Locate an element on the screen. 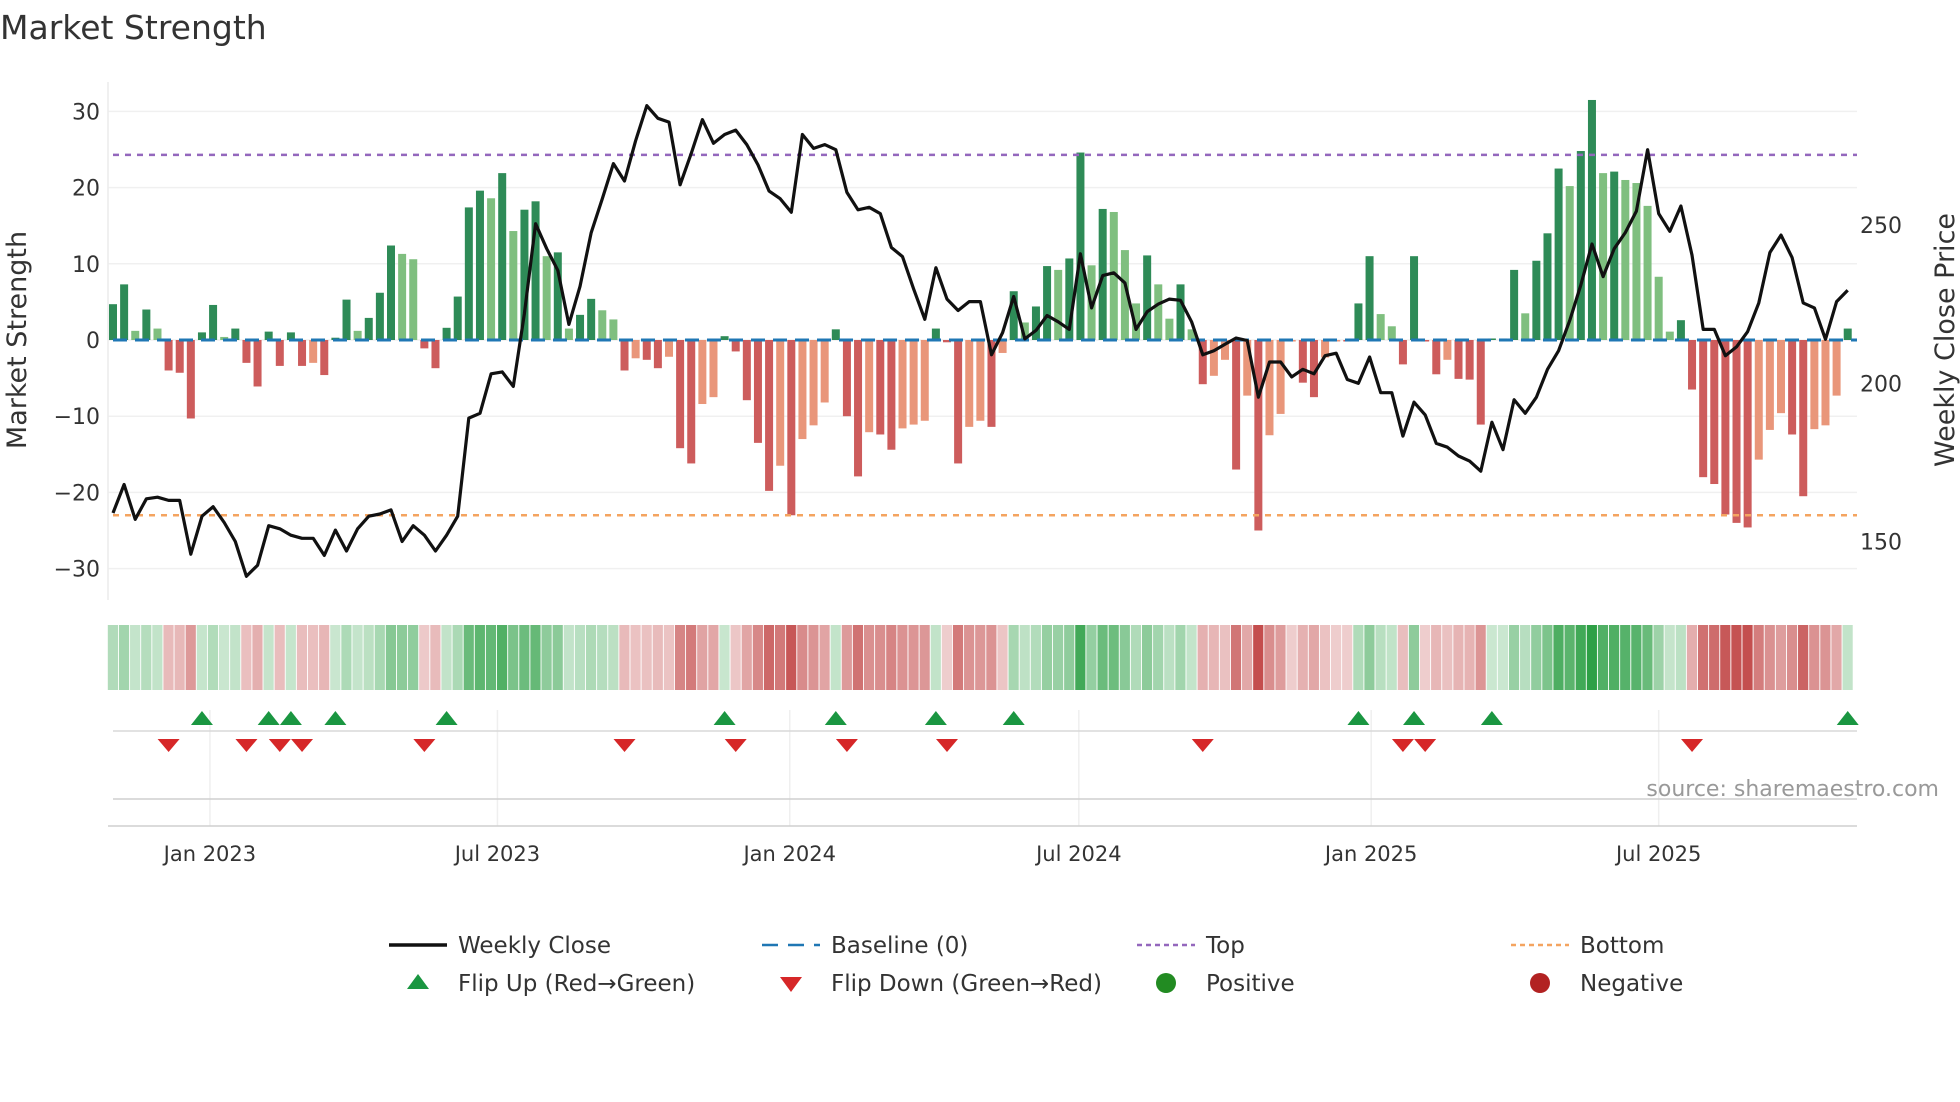 This screenshot has height=1102, width=1960. legend-label: Negative is located at coordinates (1631, 984).